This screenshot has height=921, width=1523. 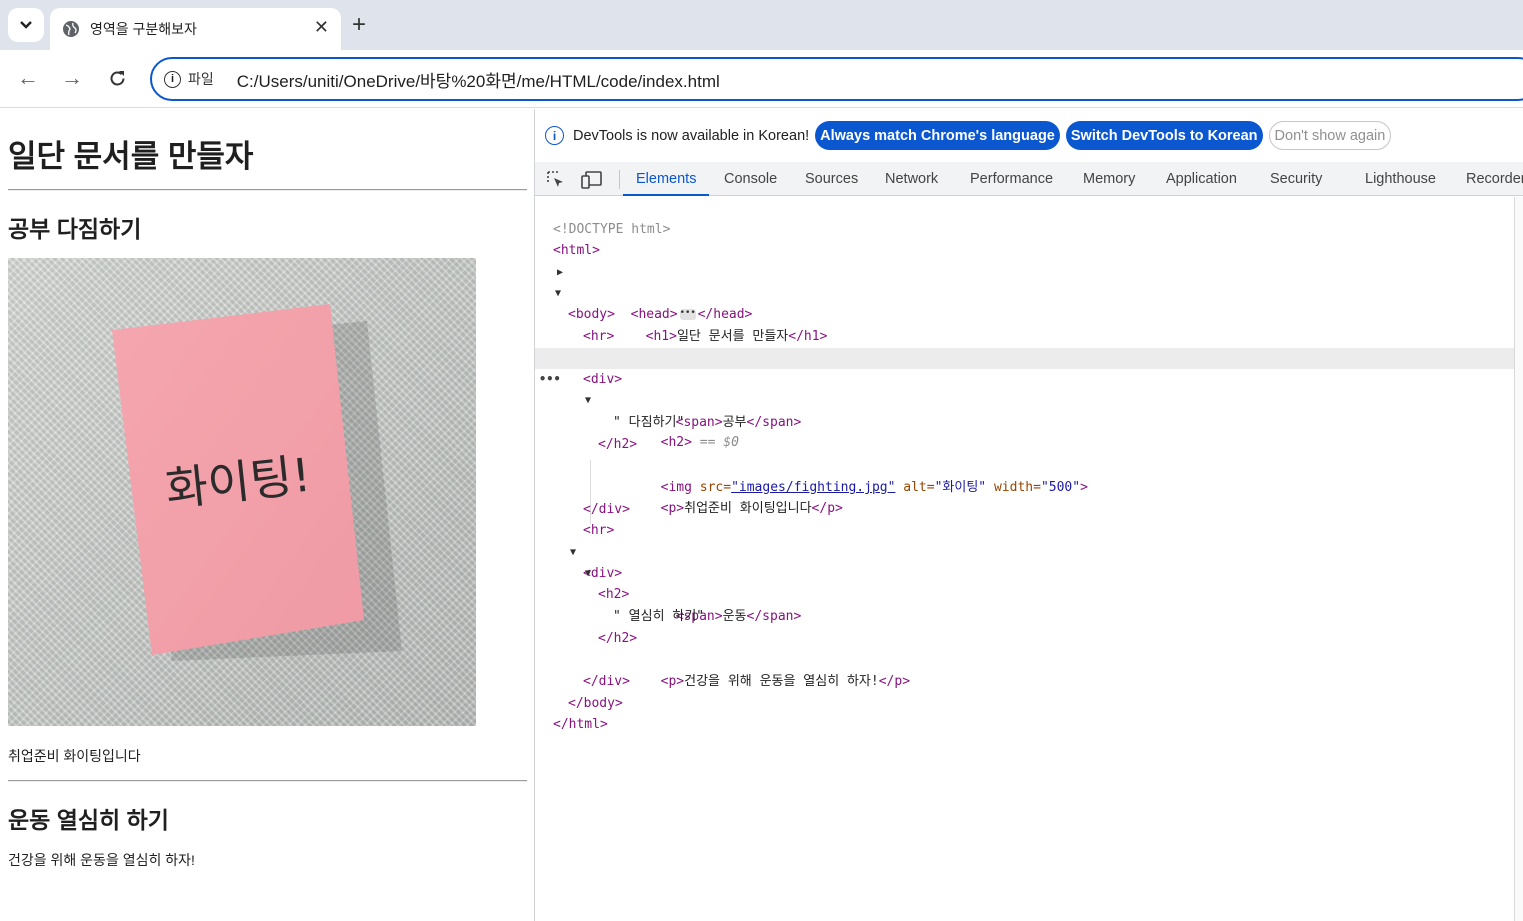 I want to click on tab-performance: Performance, so click(x=1011, y=179).